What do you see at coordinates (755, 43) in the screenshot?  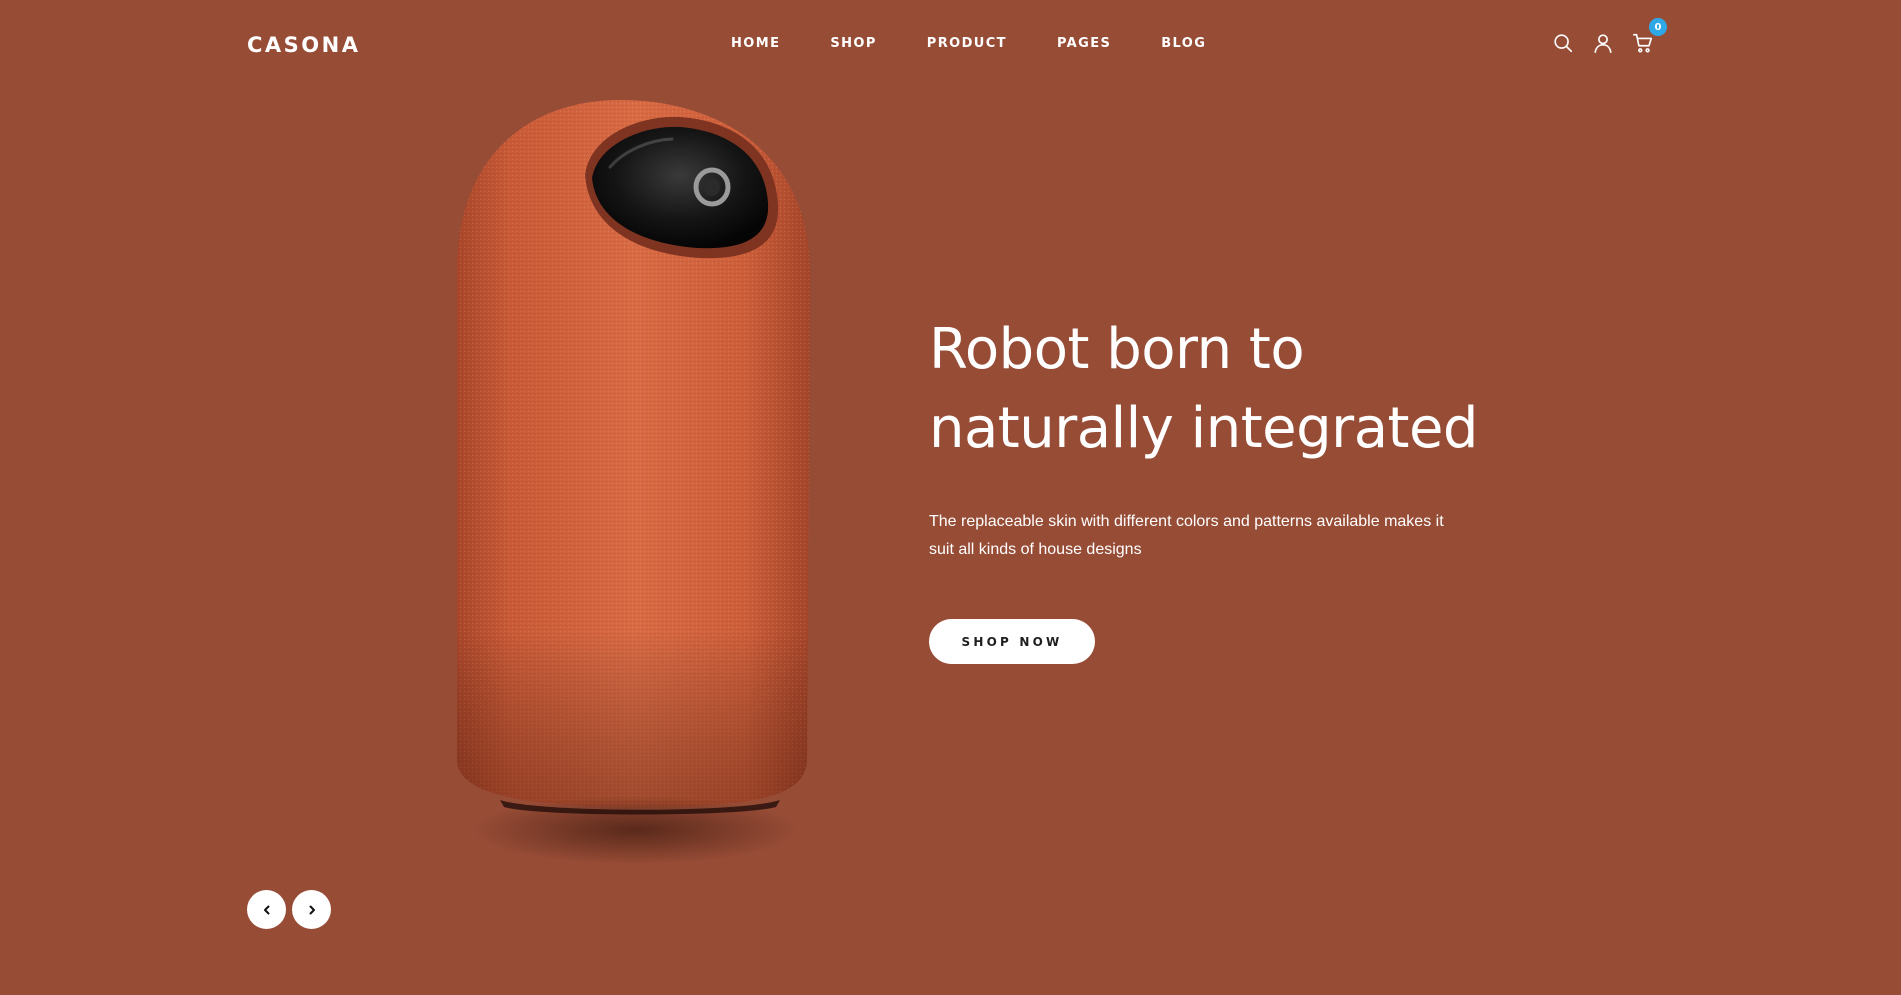 I see `nav-home: HOME` at bounding box center [755, 43].